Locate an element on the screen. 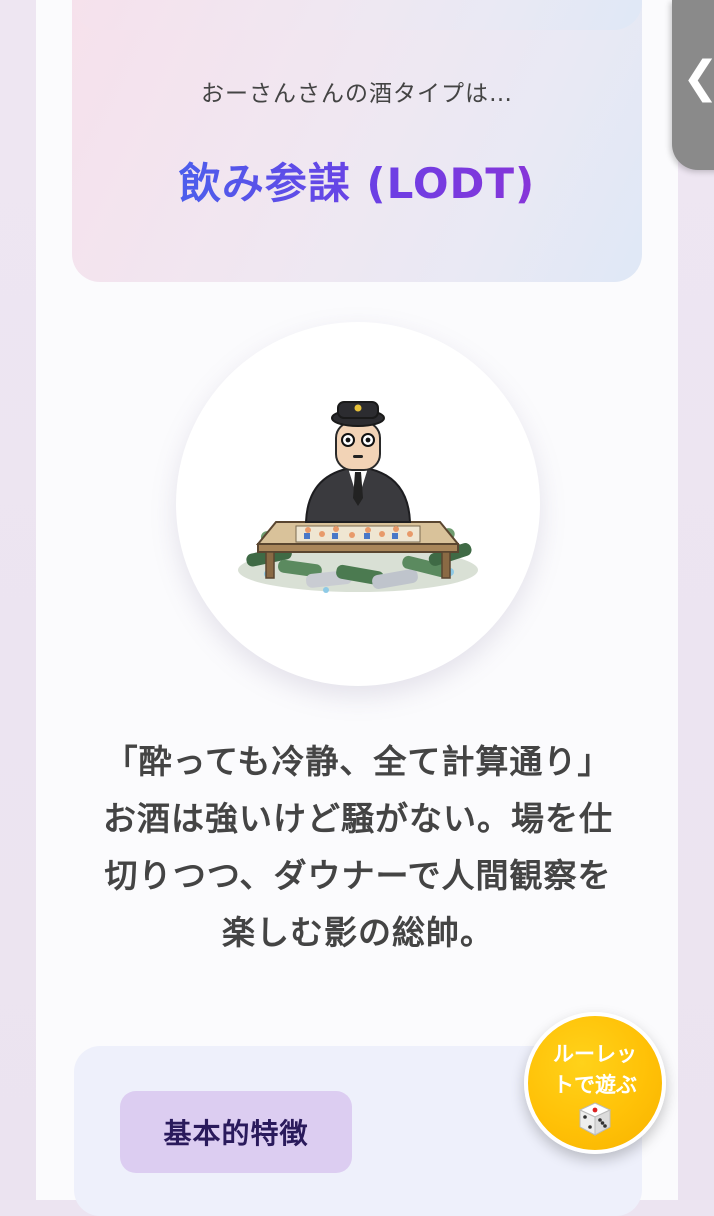 The height and width of the screenshot is (1216, 714). roulette-button: ルーレッ トで遊ぶ is located at coordinates (595, 1083).